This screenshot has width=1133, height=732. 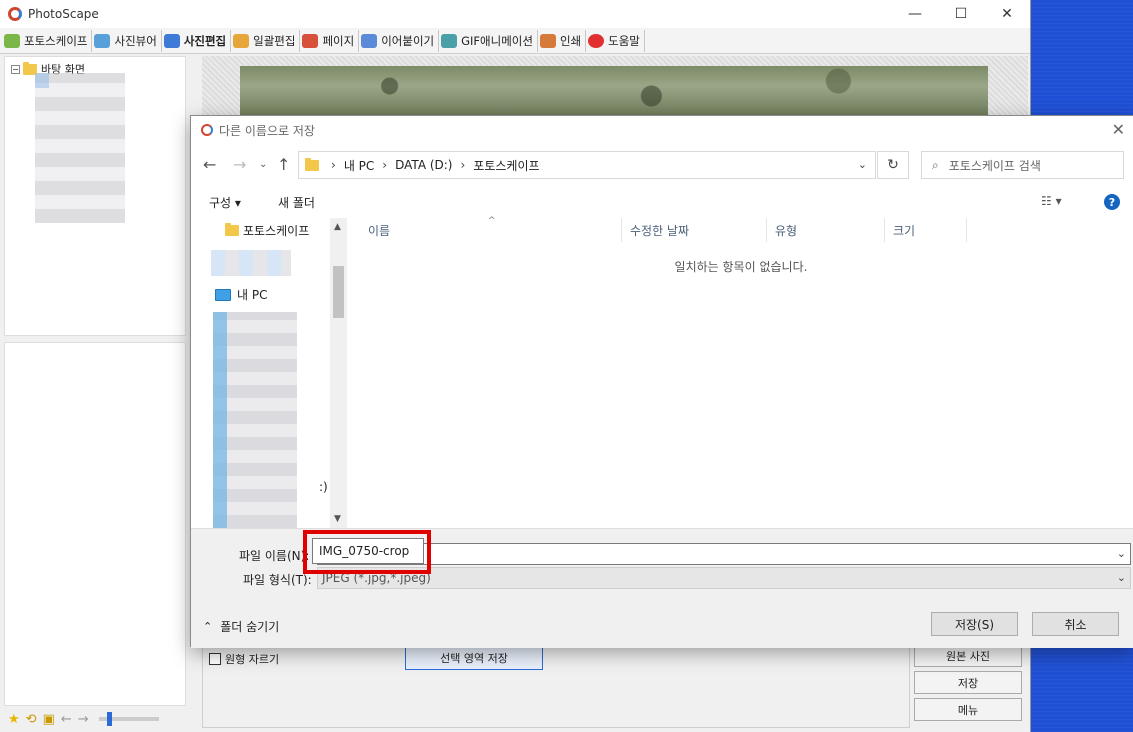 I want to click on dialog-close-icon: ✕, so click(x=1118, y=129).